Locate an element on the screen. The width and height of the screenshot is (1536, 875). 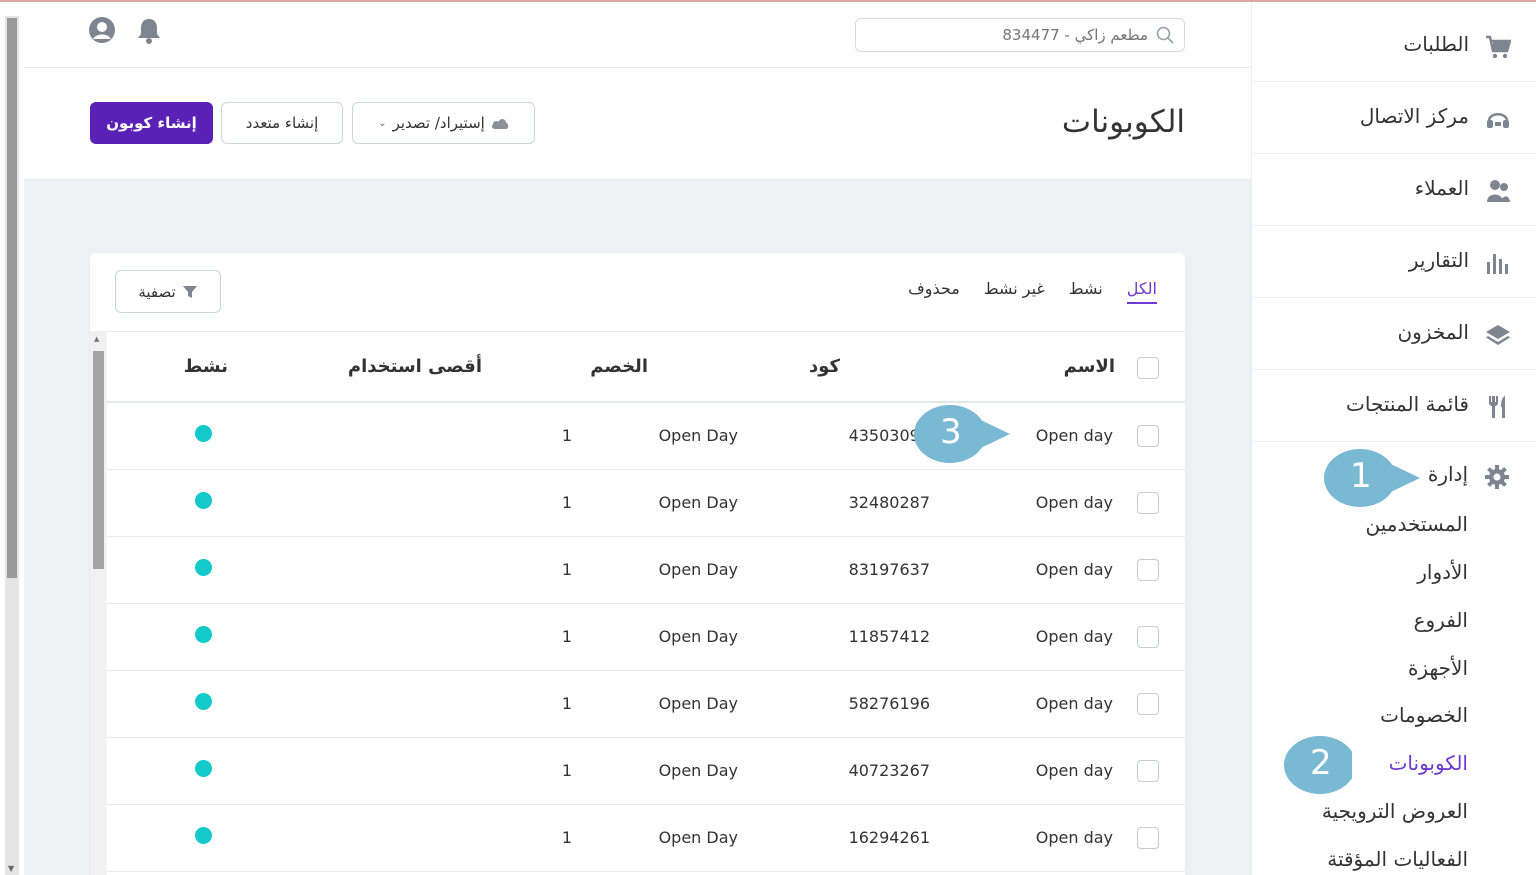
cell-code: 58276196 is located at coordinates (889, 703).